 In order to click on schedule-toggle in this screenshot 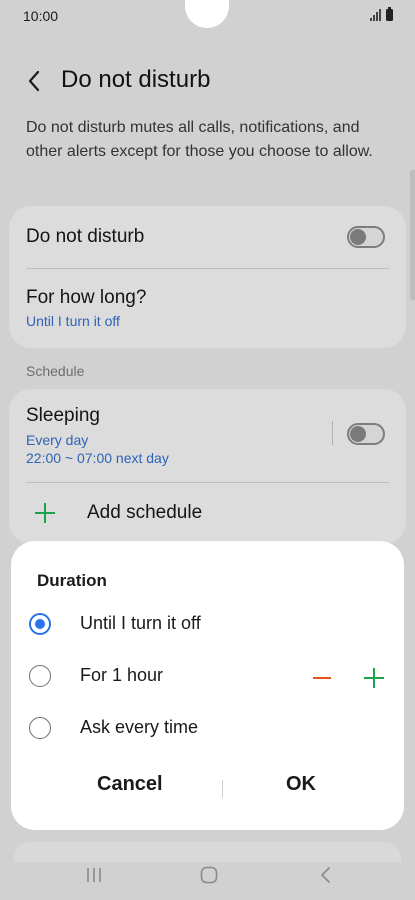, I will do `click(366, 434)`.